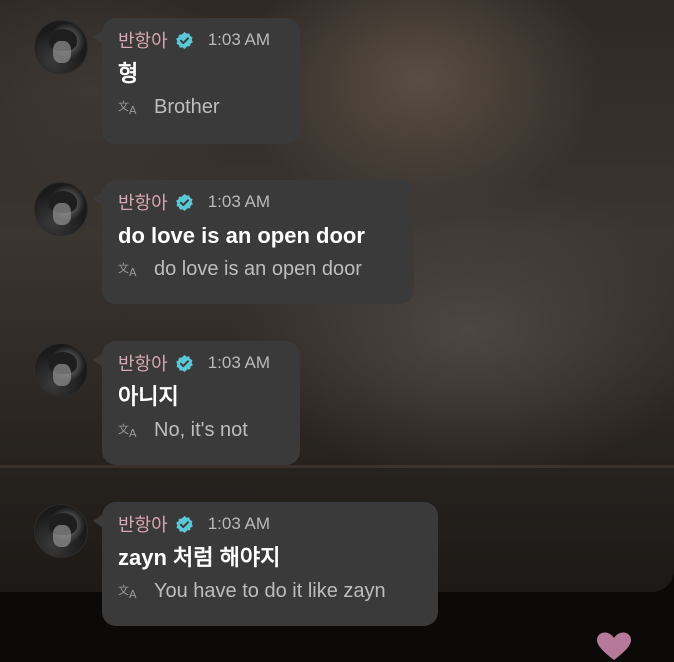  Describe the element at coordinates (196, 403) in the screenshot. I see `message-bubble: 반항아 1:03 AM 아니지 文A No, it's not` at that location.